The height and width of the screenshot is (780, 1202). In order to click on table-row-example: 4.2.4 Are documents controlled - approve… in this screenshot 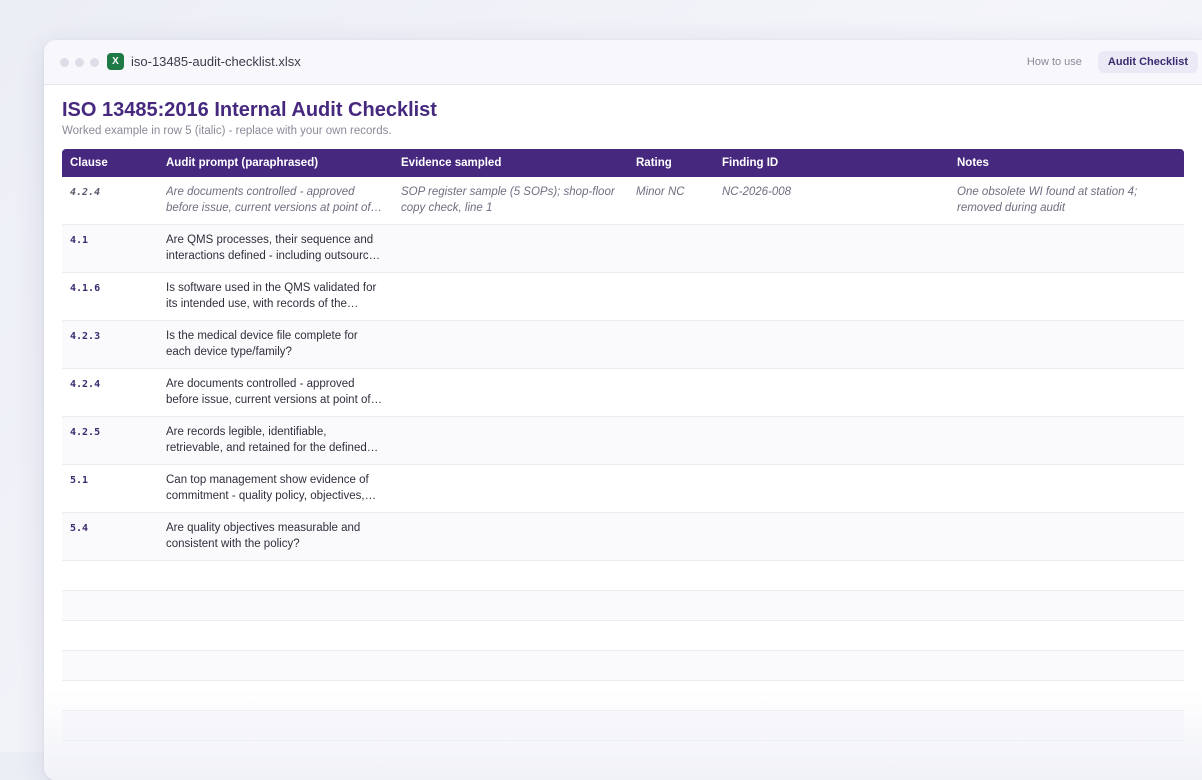, I will do `click(623, 201)`.